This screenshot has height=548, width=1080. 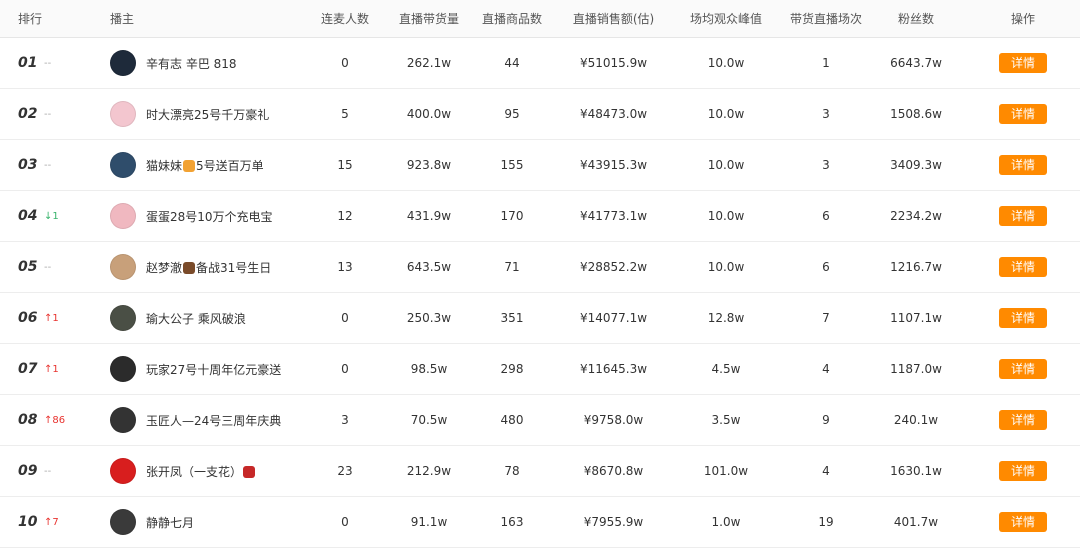 What do you see at coordinates (55, 267) in the screenshot?
I see `rank-cell: 05 --` at bounding box center [55, 267].